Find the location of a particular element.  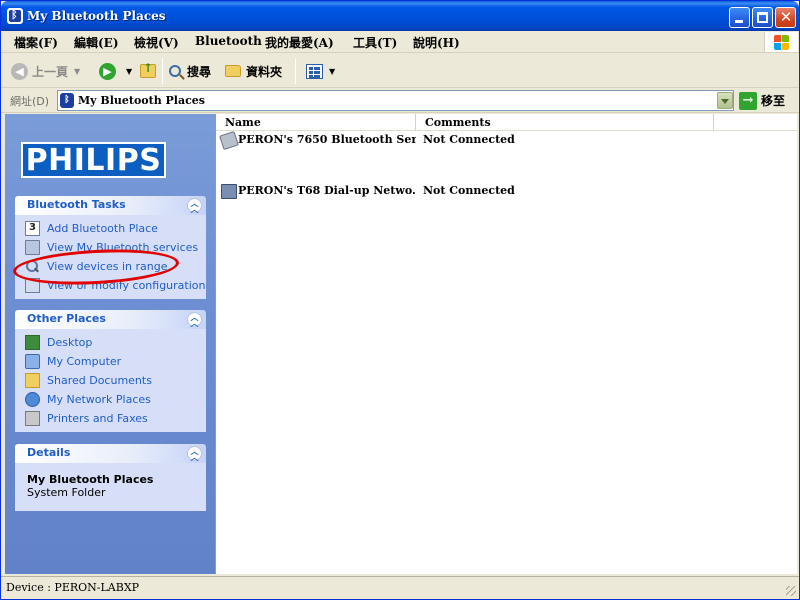

desktop-icon is located at coordinates (32, 342).